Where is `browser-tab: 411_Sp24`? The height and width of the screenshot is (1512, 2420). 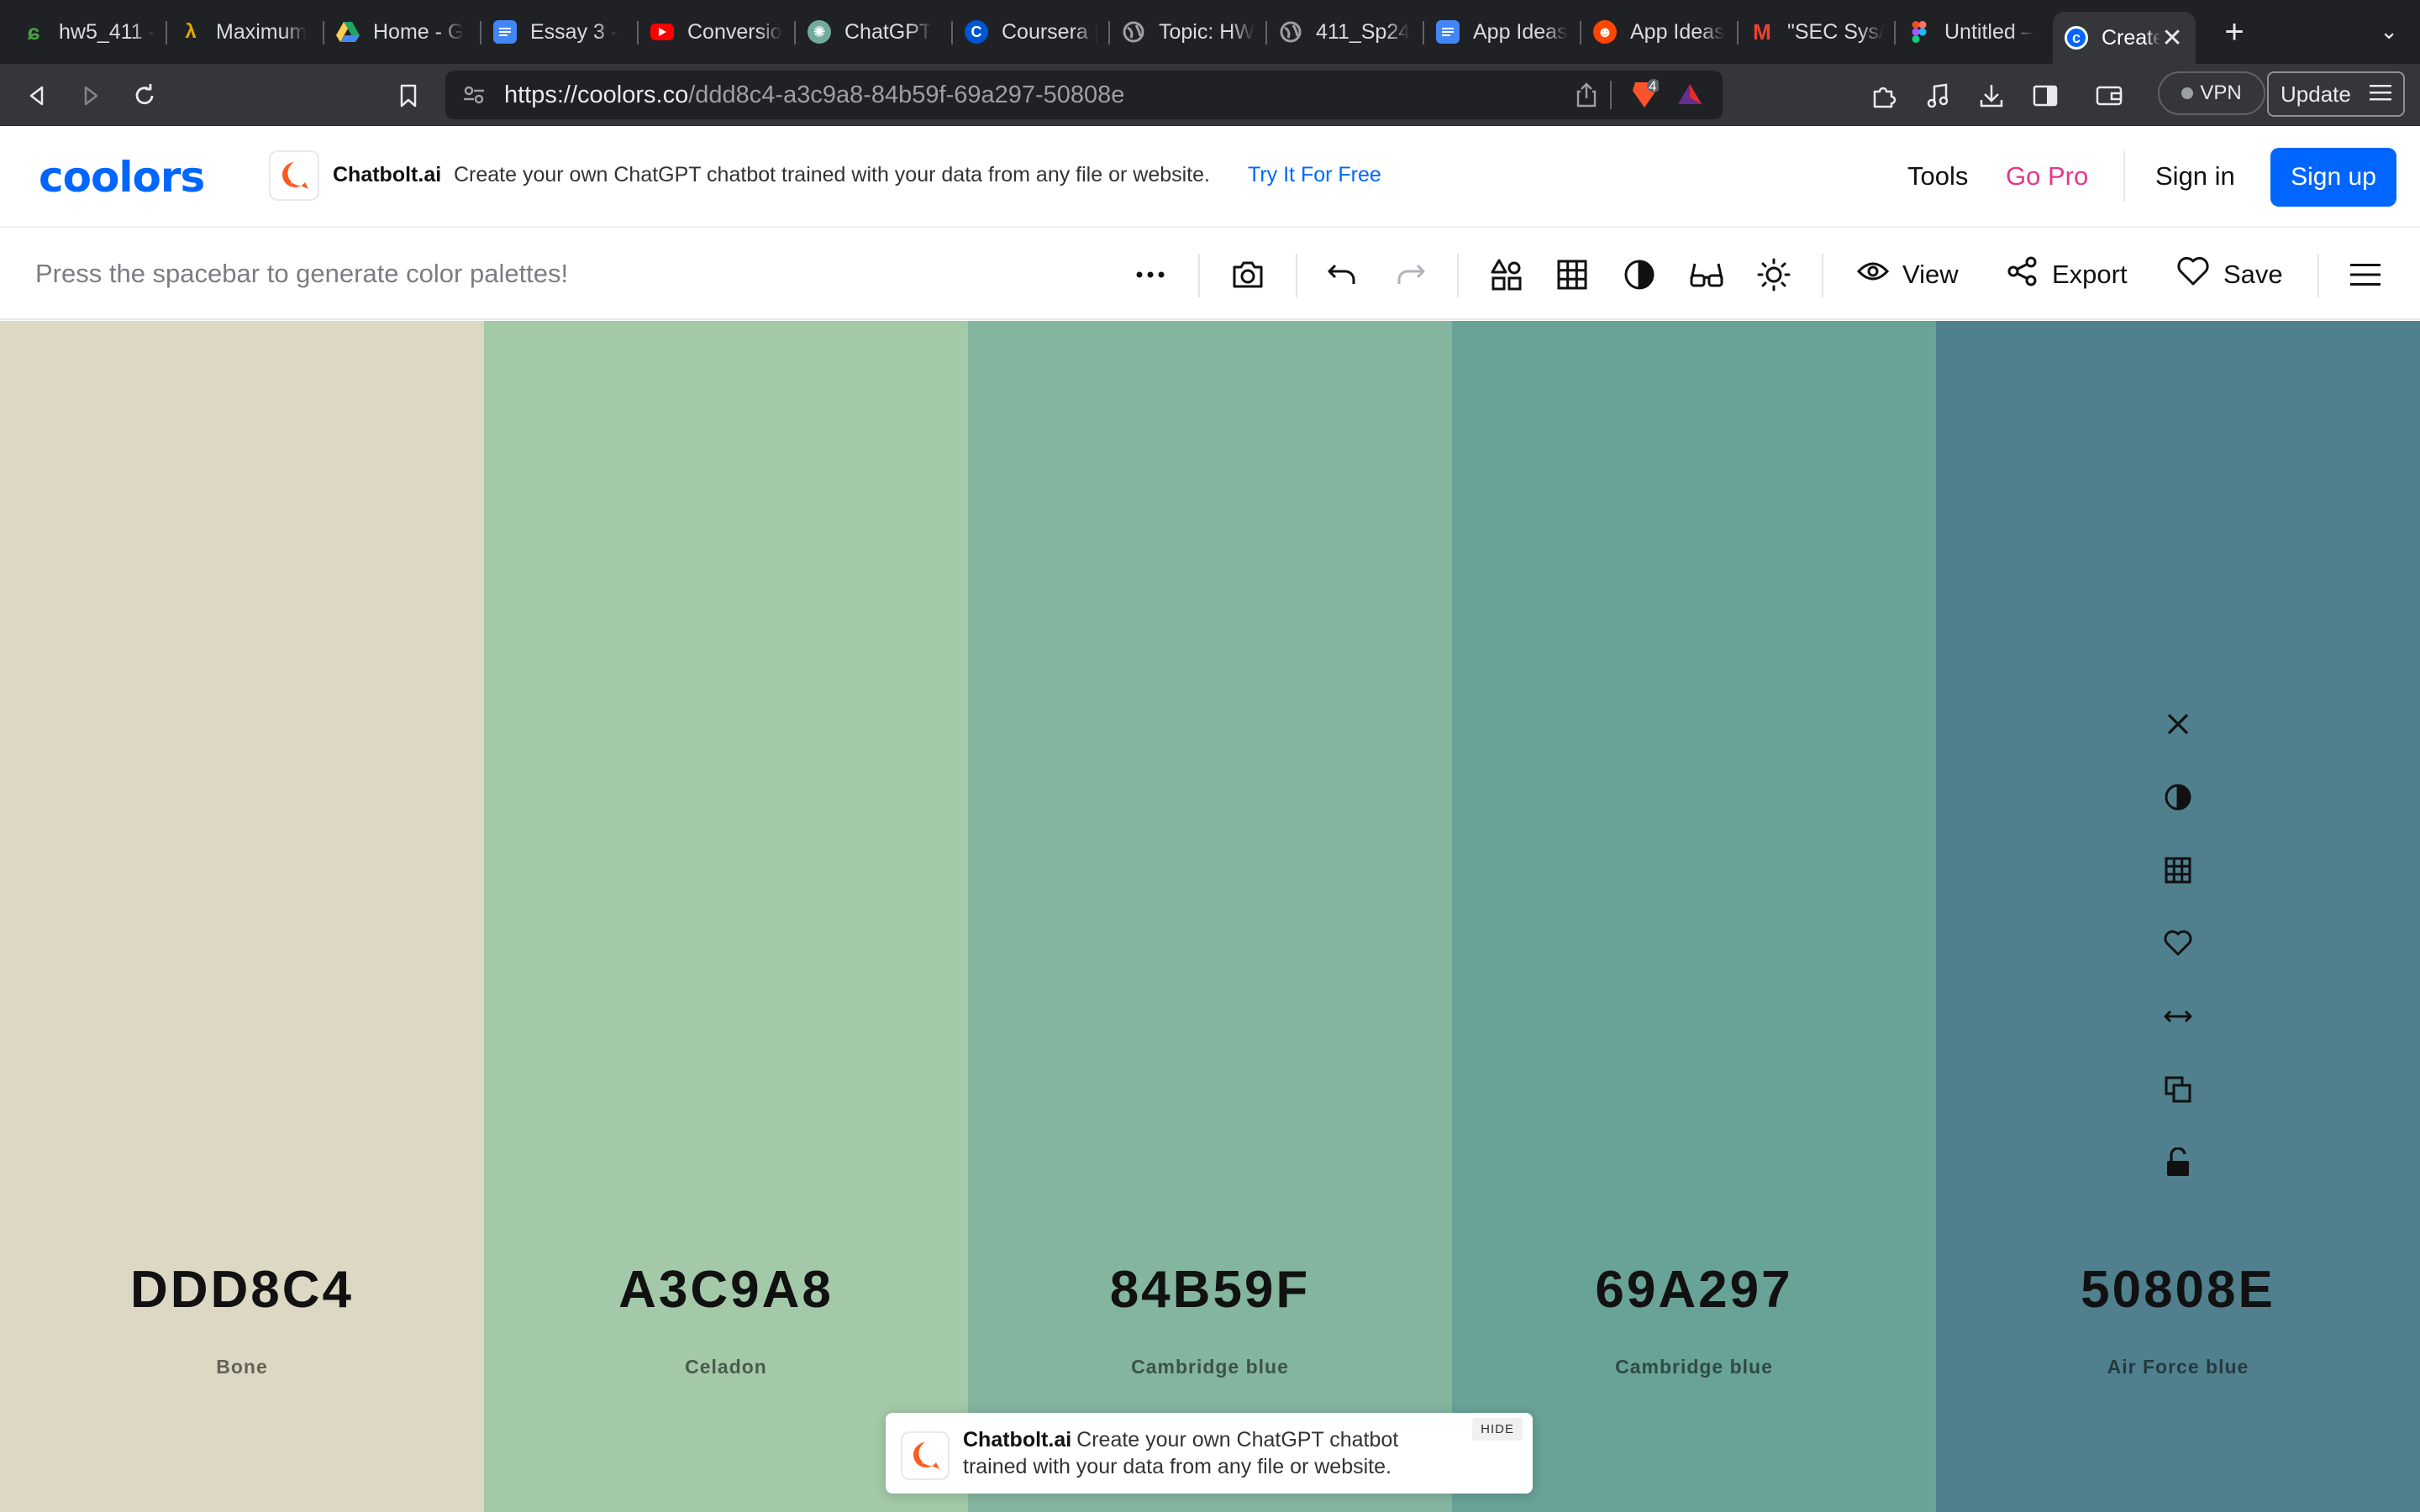 browser-tab: 411_Sp24 is located at coordinates (1346, 32).